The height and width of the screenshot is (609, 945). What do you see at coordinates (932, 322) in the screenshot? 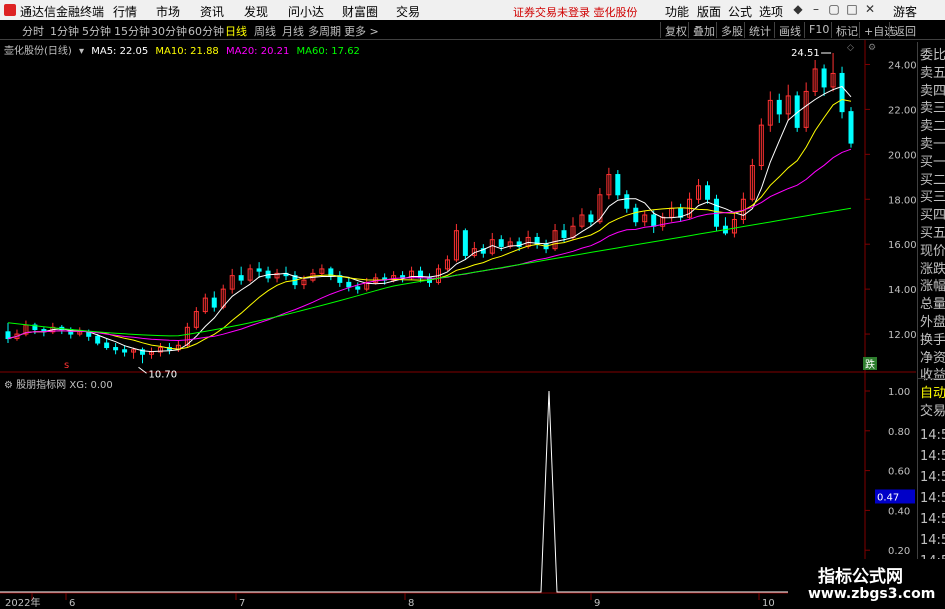
I see `quote-label: 外盘` at bounding box center [932, 322].